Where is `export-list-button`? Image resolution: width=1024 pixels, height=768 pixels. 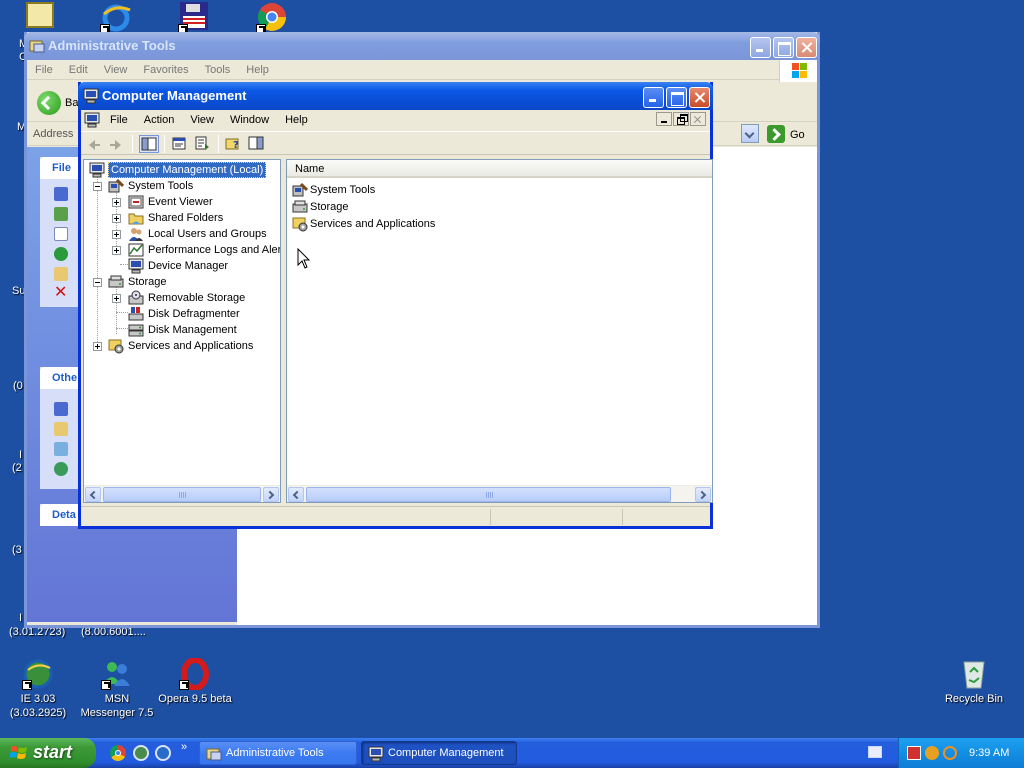 export-list-button is located at coordinates (203, 144).